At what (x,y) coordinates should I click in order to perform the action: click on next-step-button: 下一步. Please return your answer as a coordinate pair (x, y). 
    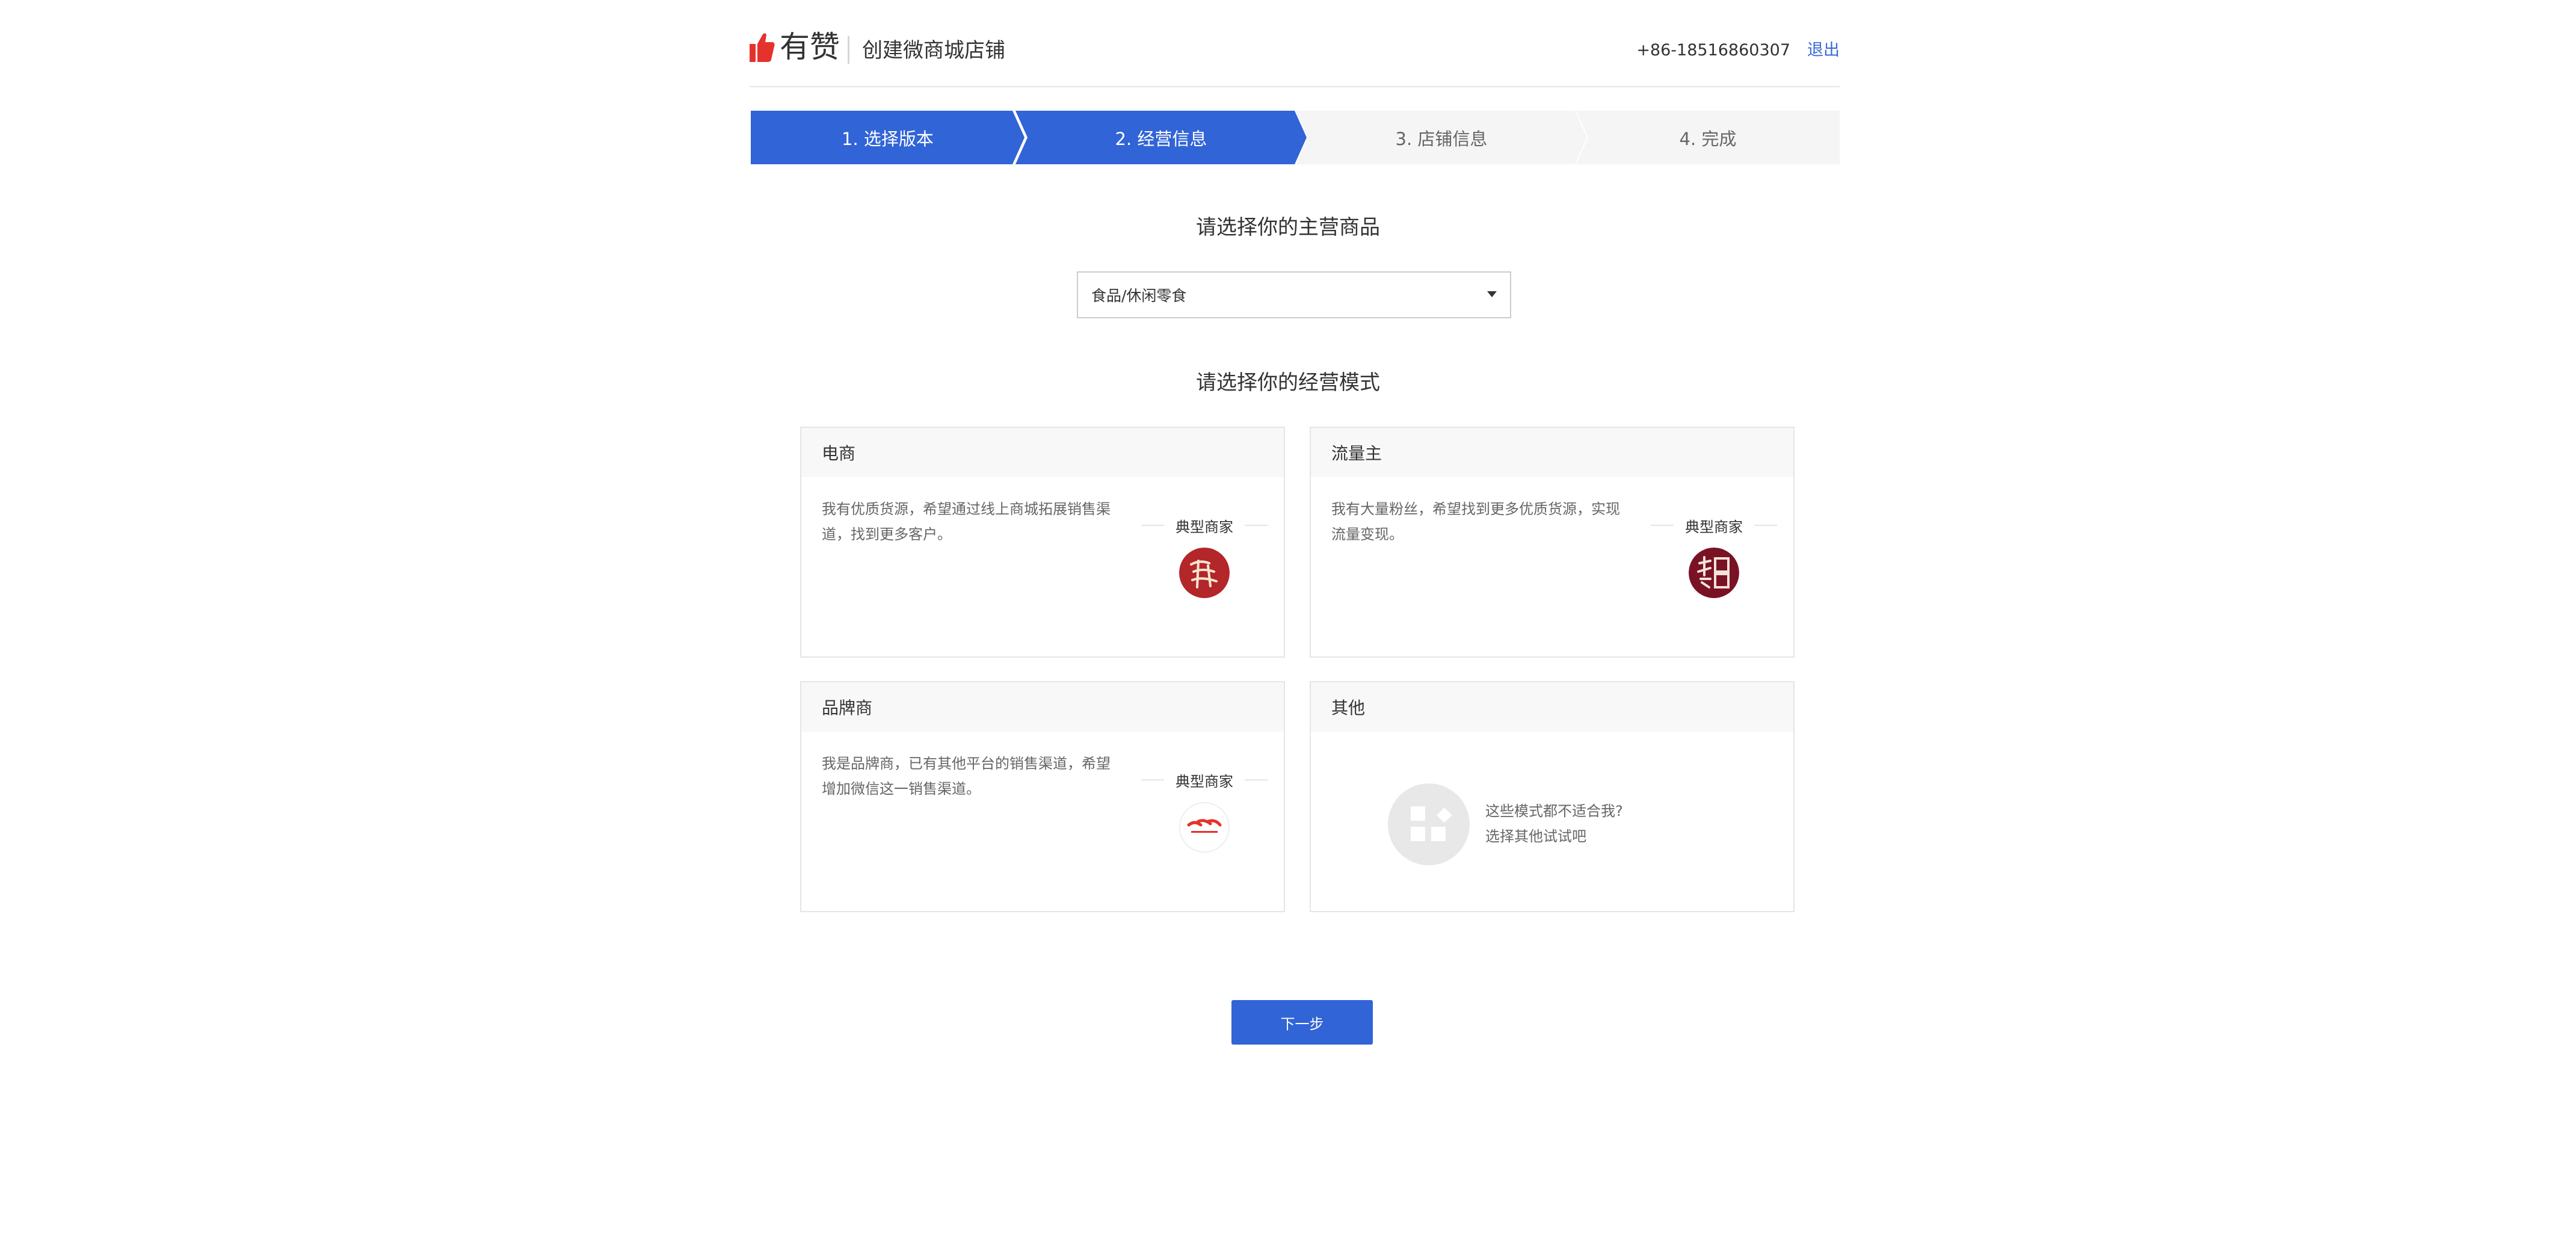
    Looking at the image, I should click on (1302, 1022).